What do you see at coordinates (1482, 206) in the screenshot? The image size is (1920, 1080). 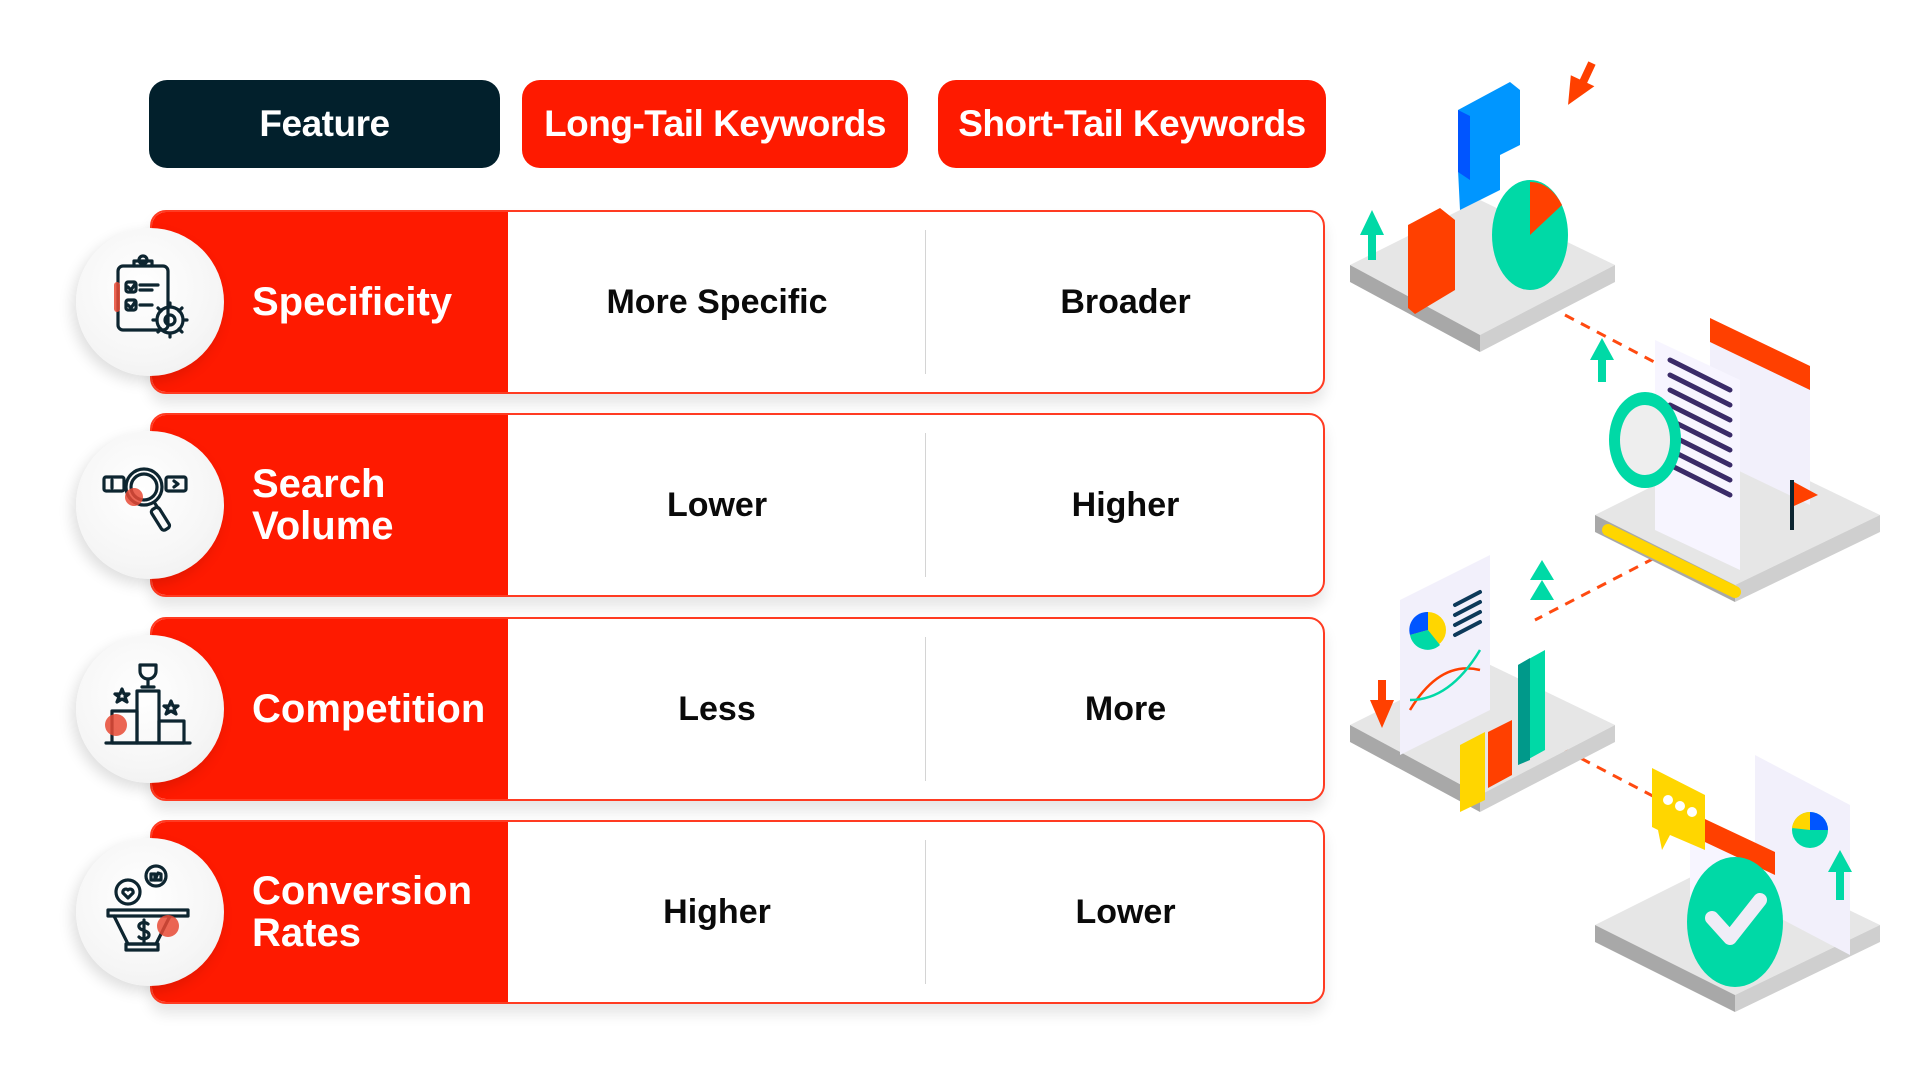 I see `puzzle-pie-scene` at bounding box center [1482, 206].